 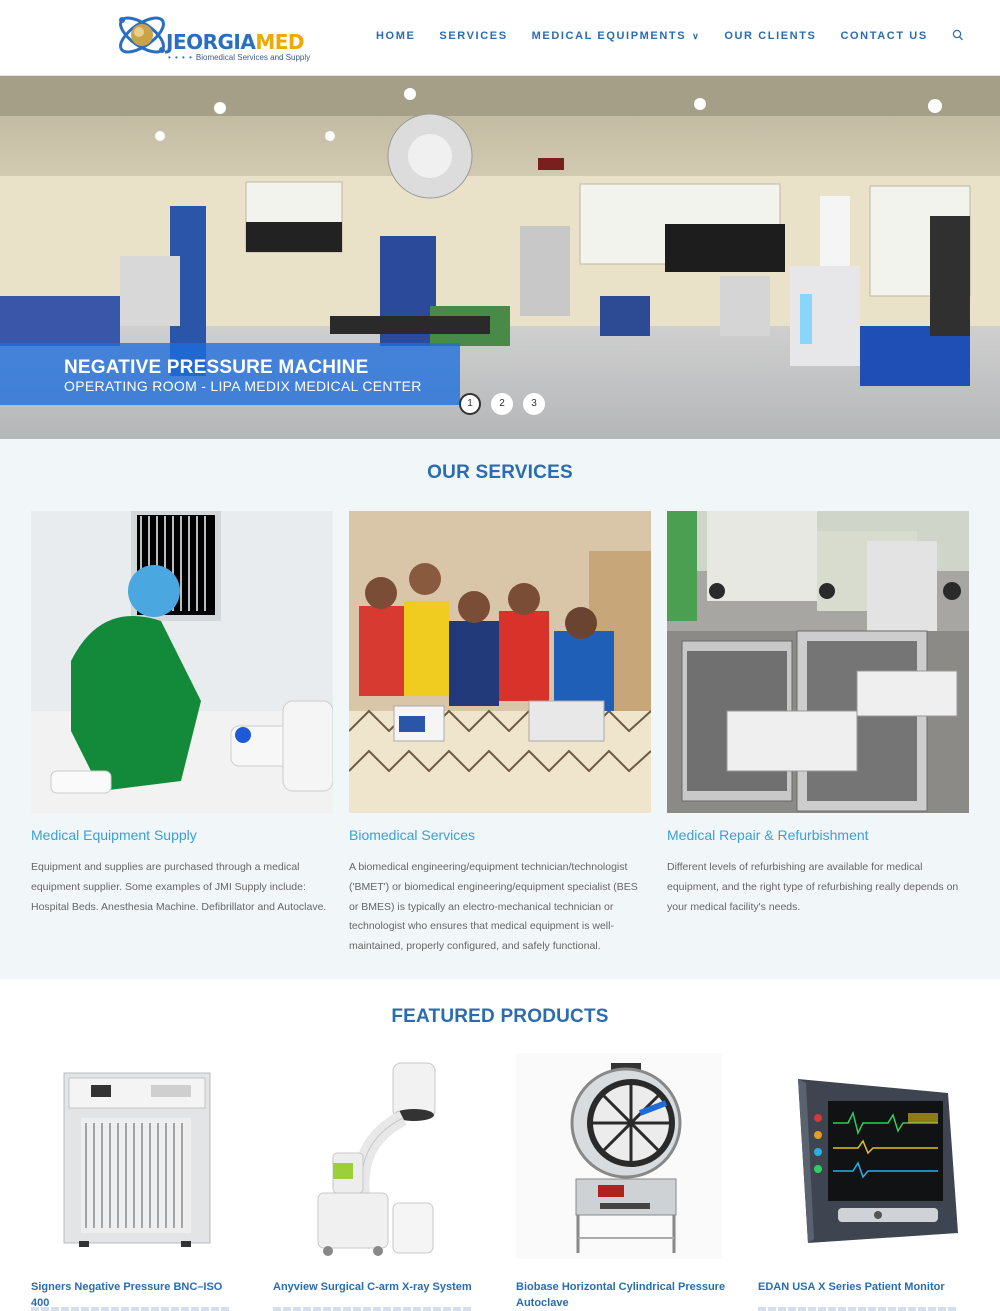 I want to click on slider-dot-2: 2, so click(x=502, y=404).